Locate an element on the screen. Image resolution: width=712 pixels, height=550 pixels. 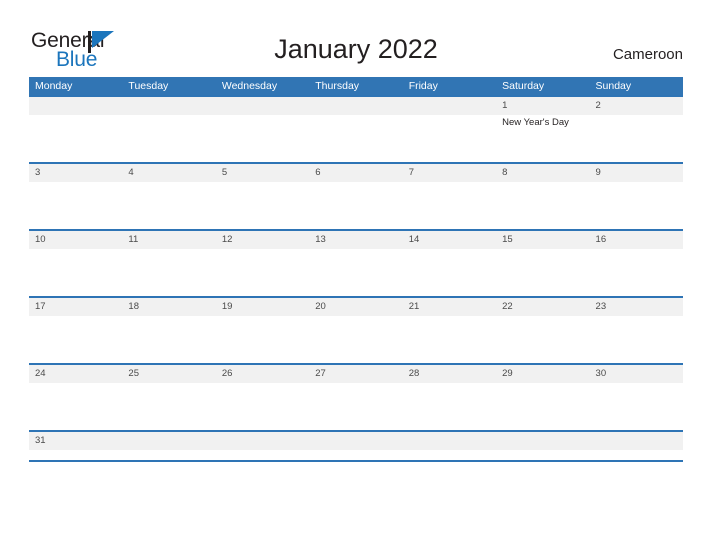
week-row: 17 18 19 20 21 22 23 is located at coordinates (356, 329).